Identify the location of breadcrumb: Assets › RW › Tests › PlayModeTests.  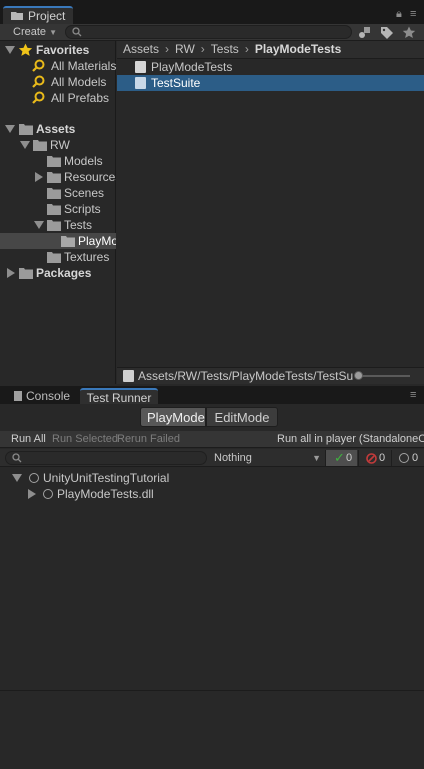
(270, 50).